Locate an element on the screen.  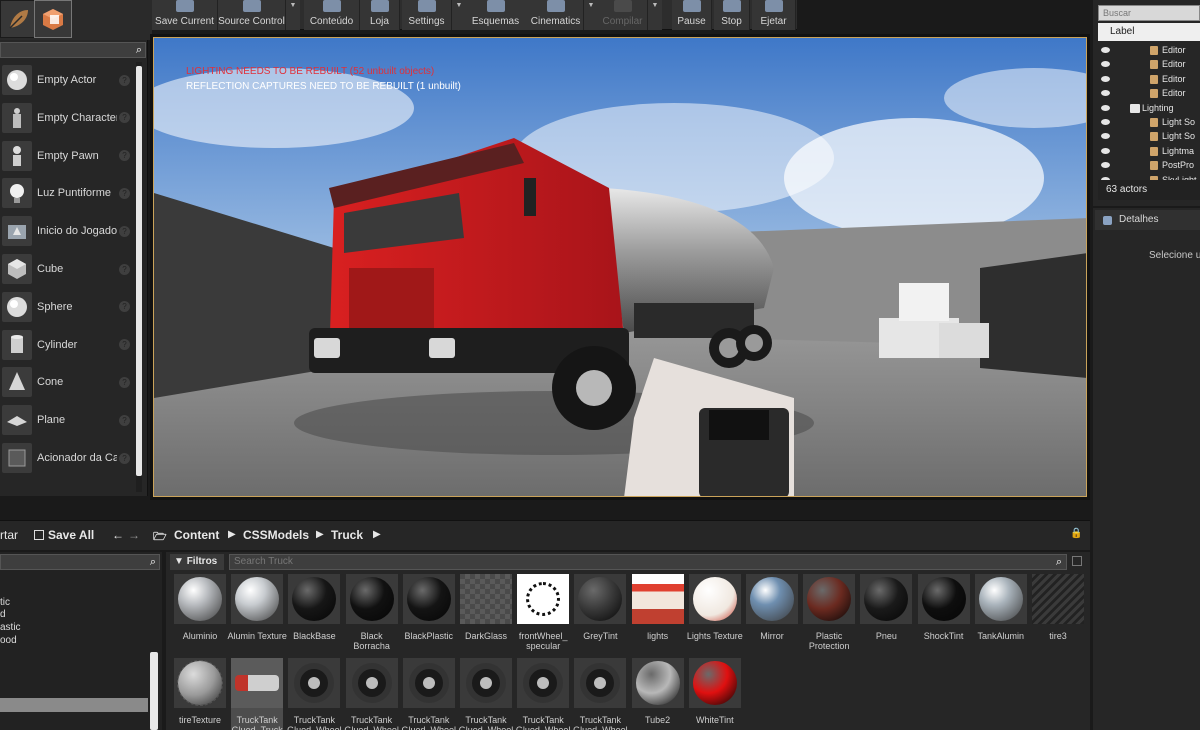
sources-scrollbar is located at coordinates (154, 691).